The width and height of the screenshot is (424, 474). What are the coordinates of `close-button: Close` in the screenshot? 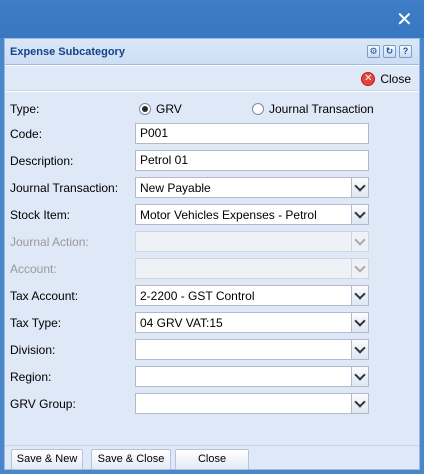 It's located at (212, 459).